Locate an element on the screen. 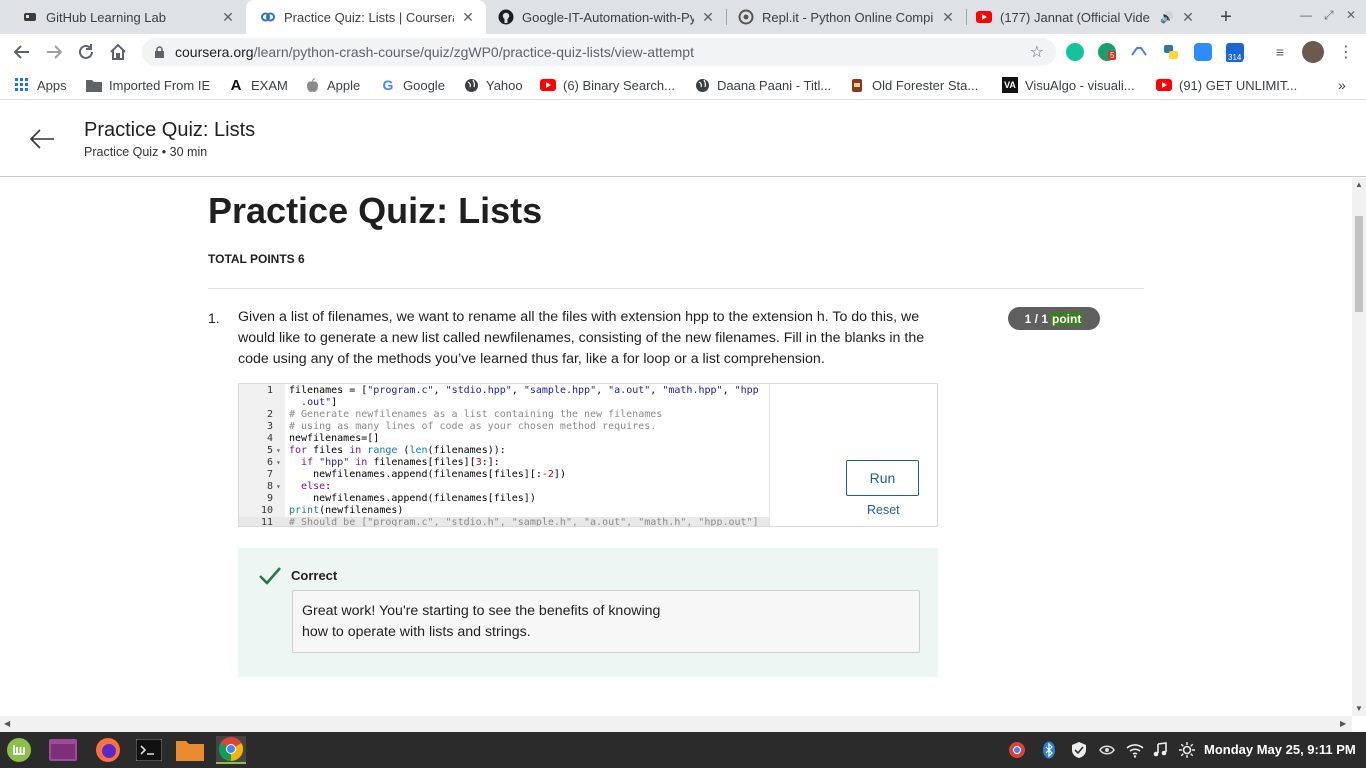  file-manager-window-icon is located at coordinates (63, 750).